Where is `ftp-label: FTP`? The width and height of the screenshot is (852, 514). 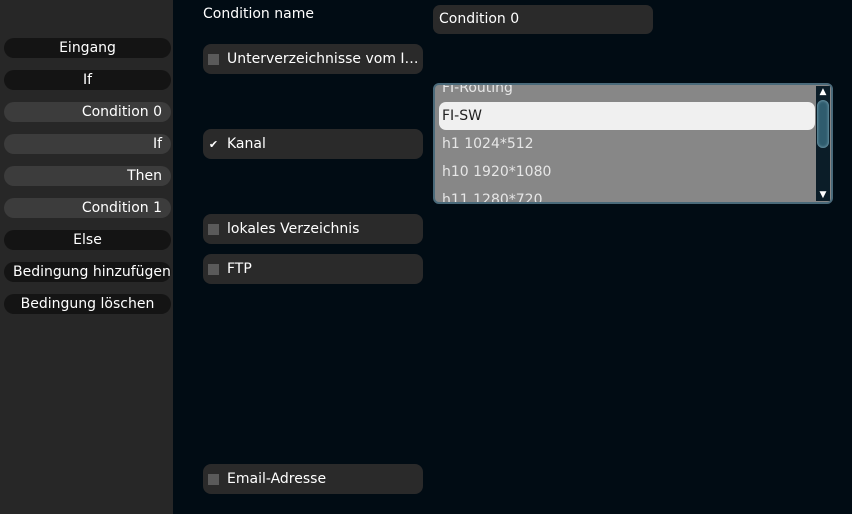
ftp-label: FTP is located at coordinates (239, 269).